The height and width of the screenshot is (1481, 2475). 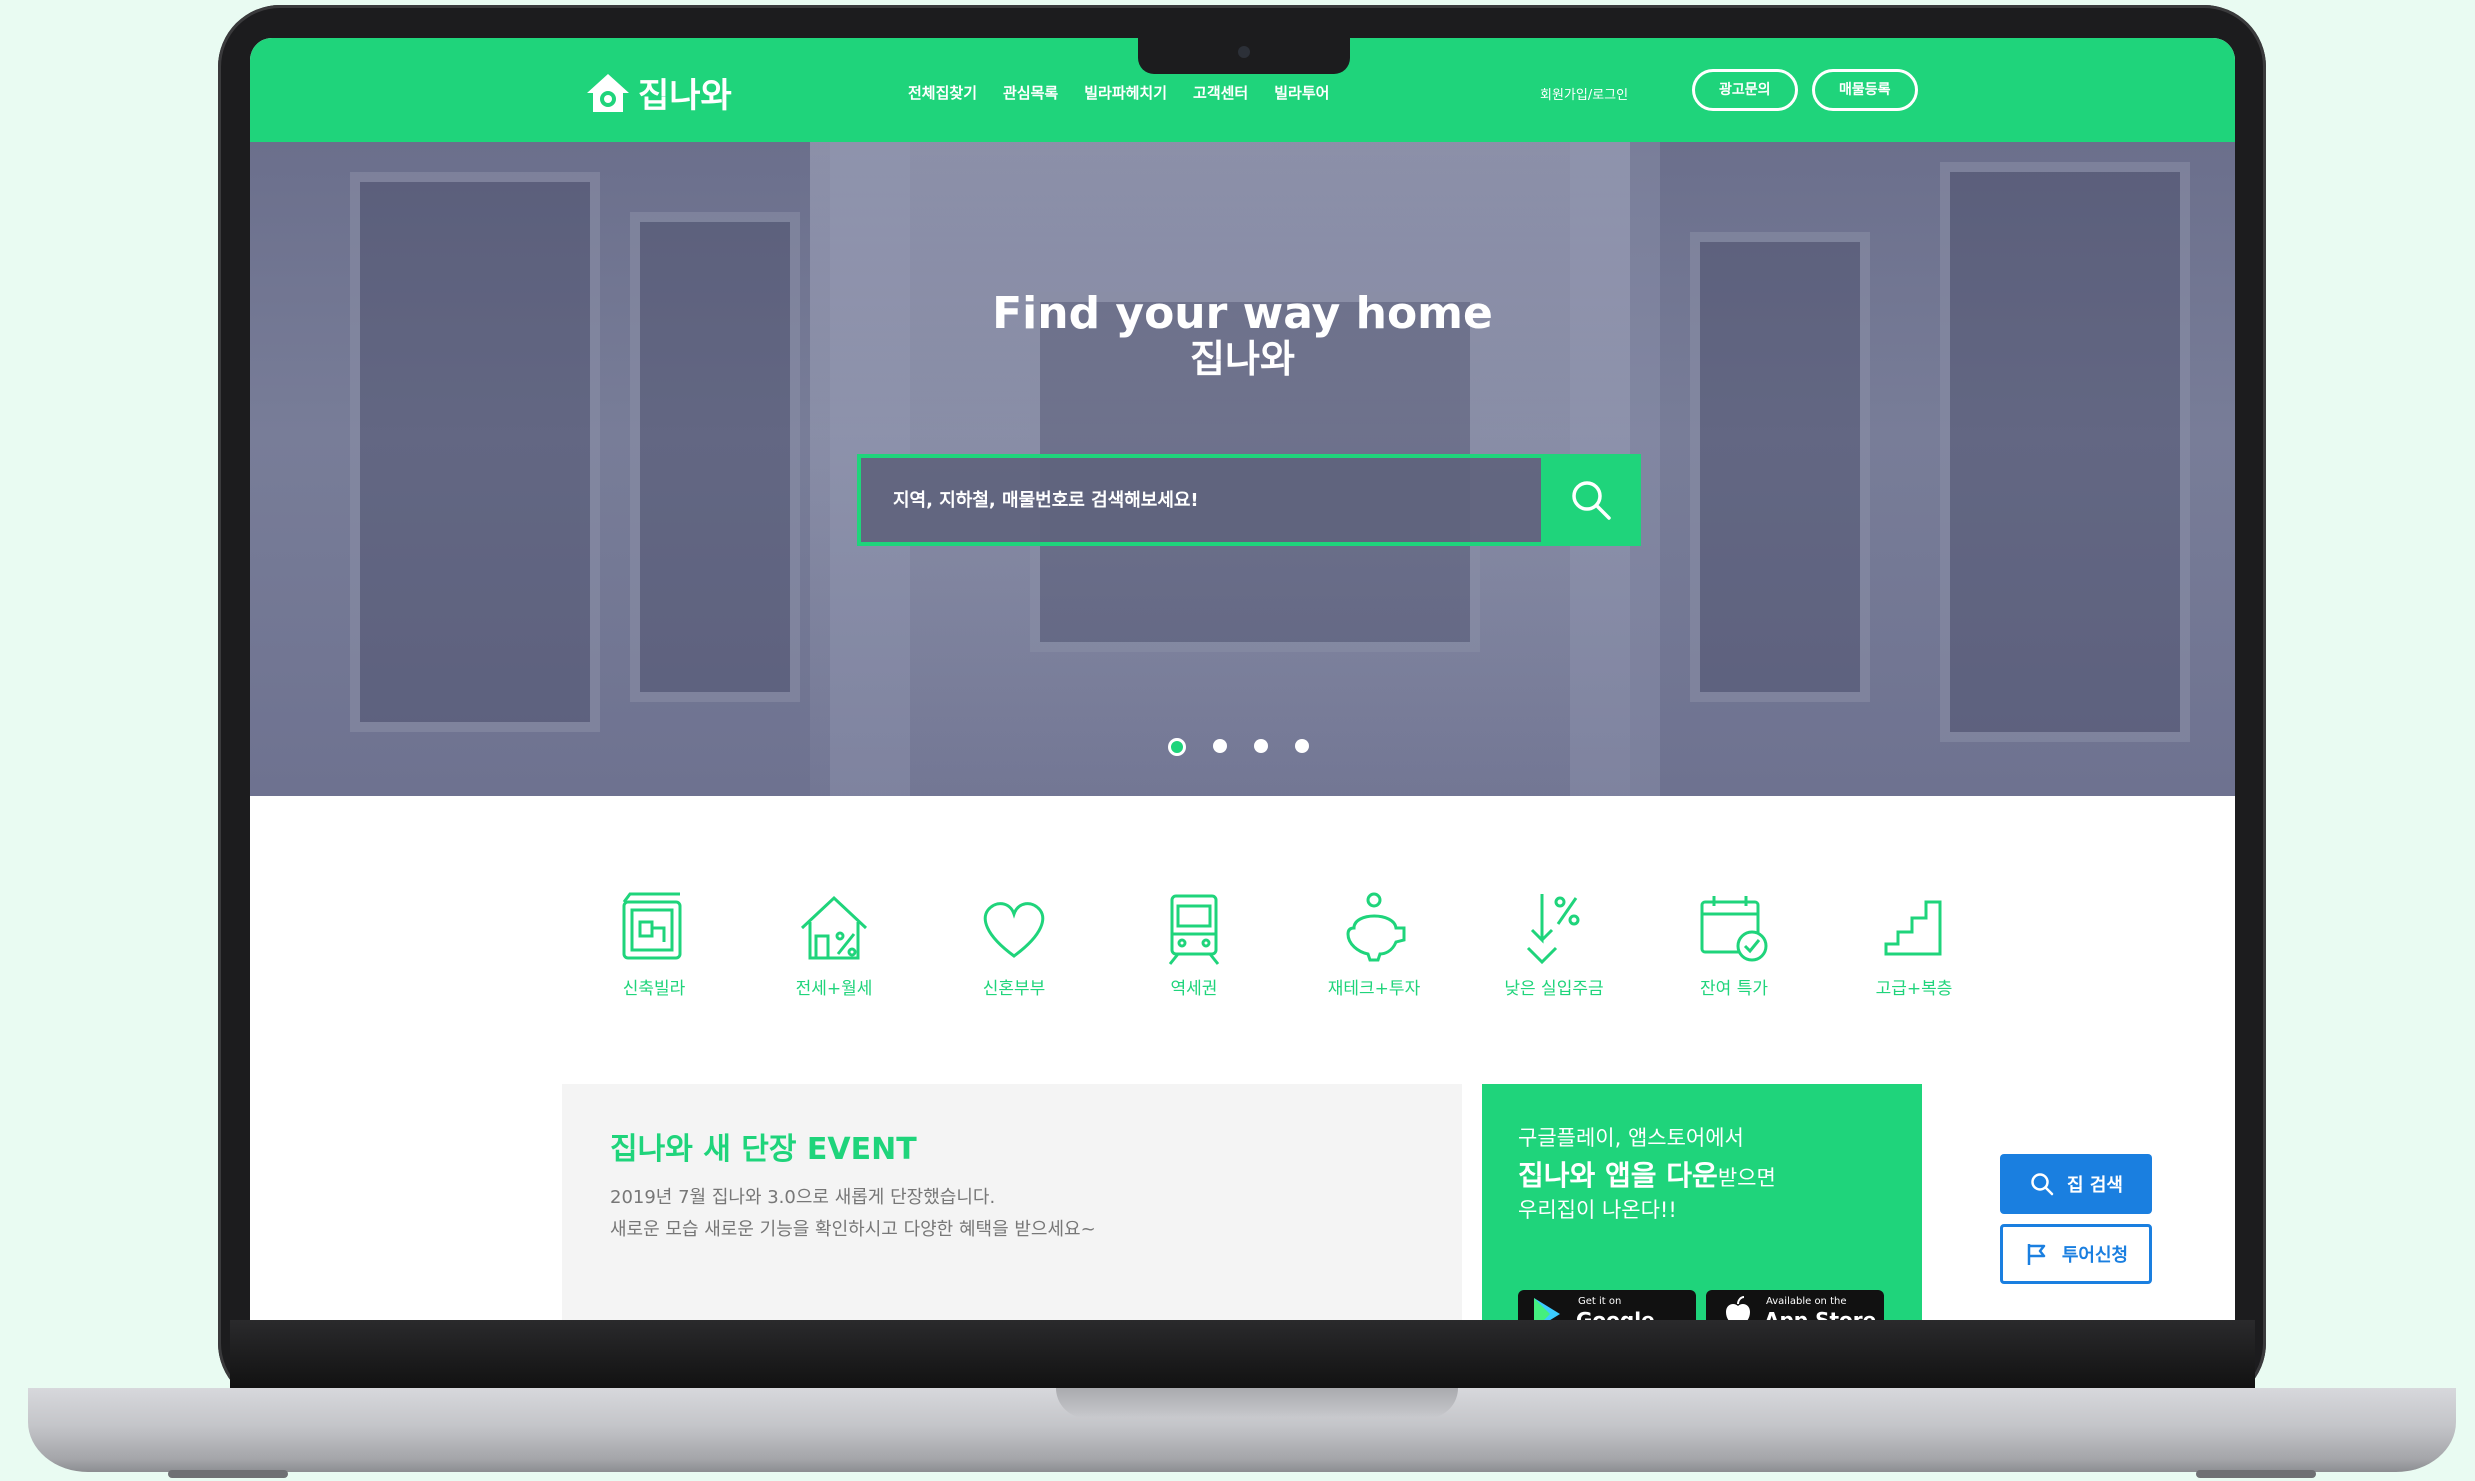 I want to click on new-villa-icon, so click(x=652, y=926).